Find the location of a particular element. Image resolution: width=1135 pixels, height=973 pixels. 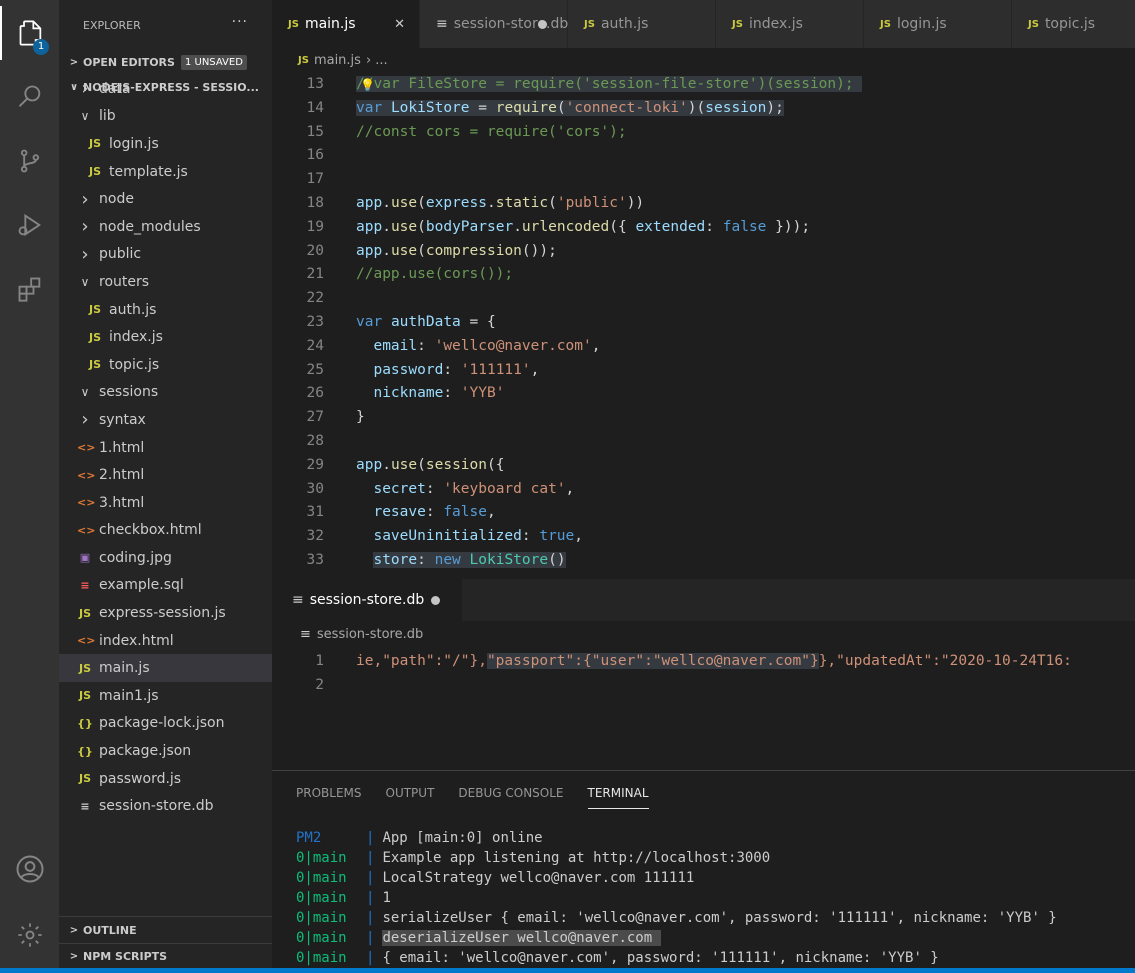

open-editors-section: > OPEN EDITORS 1 UNSAVED is located at coordinates (165, 62).